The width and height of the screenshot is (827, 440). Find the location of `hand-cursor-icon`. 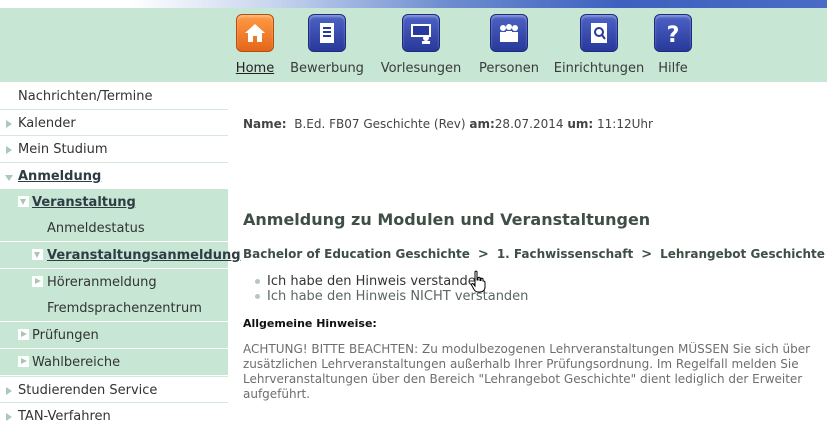

hand-cursor-icon is located at coordinates (478, 284).